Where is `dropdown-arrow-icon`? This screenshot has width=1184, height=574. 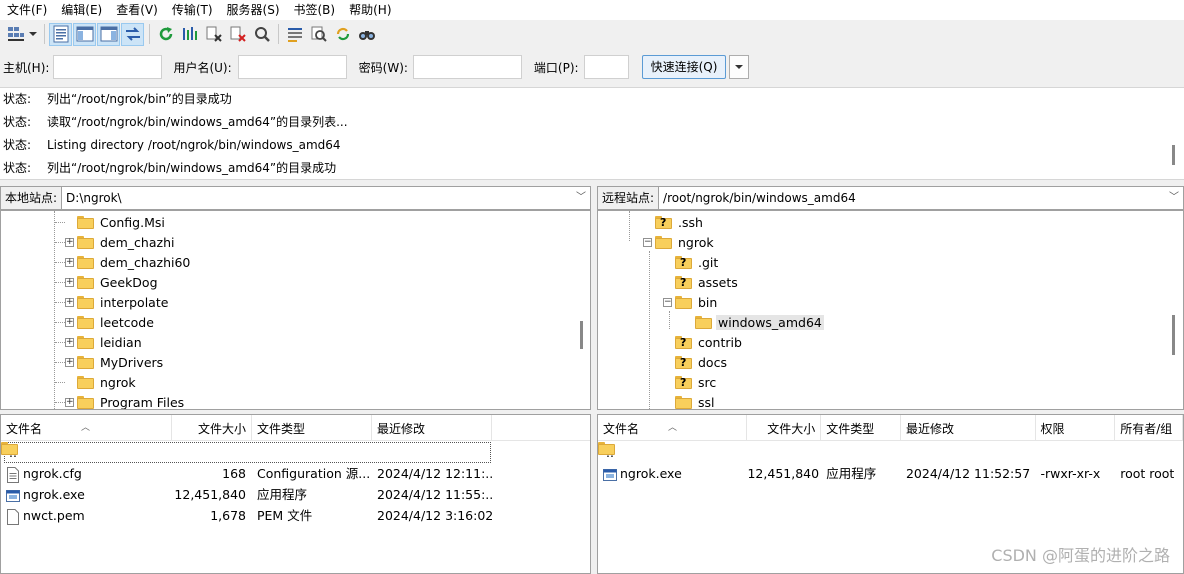
dropdown-arrow-icon is located at coordinates (33, 34).